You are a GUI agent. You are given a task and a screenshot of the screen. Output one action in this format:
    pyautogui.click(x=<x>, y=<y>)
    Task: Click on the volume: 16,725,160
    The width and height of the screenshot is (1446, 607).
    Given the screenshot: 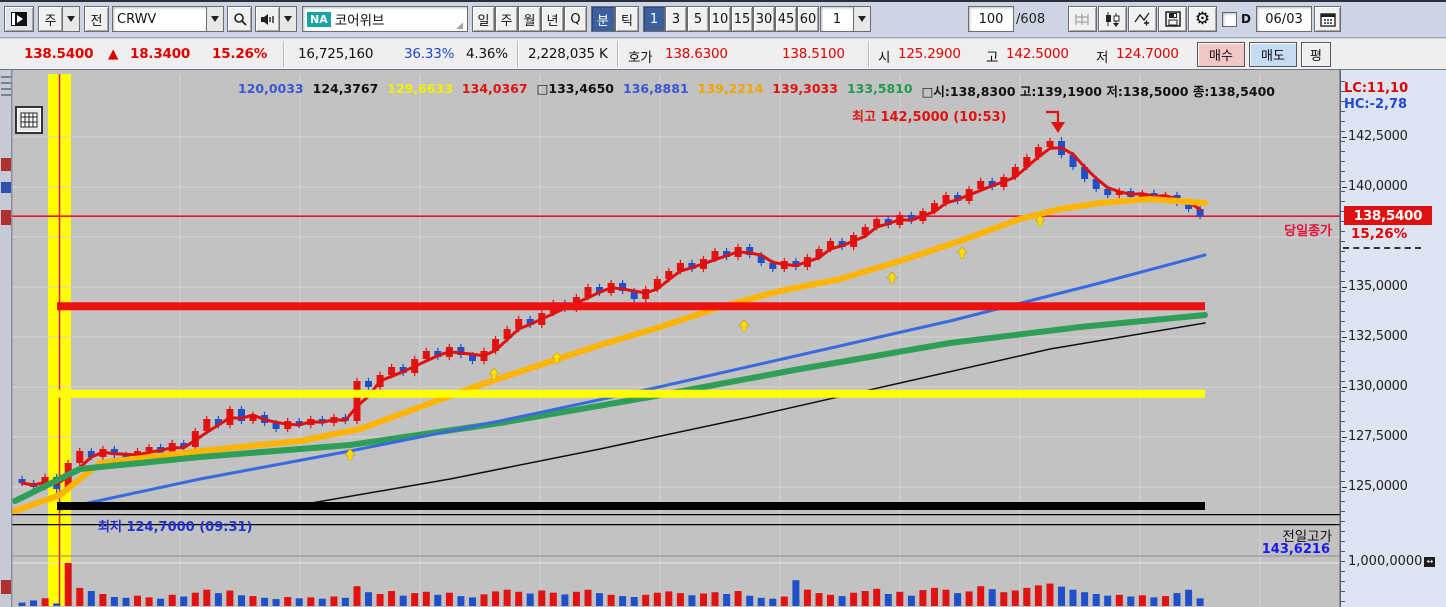 What is the action you would take?
    pyautogui.click(x=336, y=54)
    